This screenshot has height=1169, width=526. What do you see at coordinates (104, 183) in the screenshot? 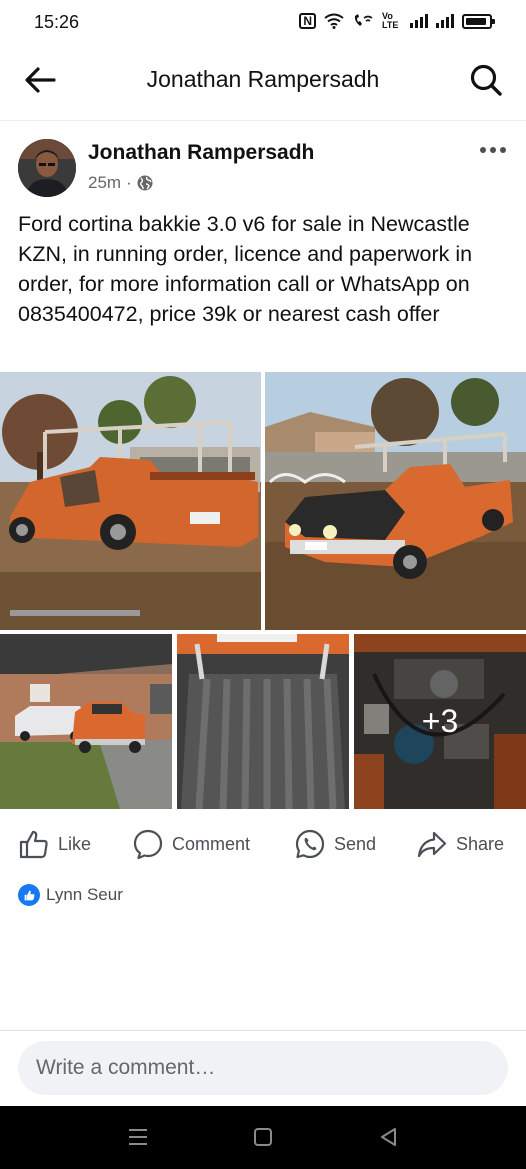
I see `post-time: 25m` at bounding box center [104, 183].